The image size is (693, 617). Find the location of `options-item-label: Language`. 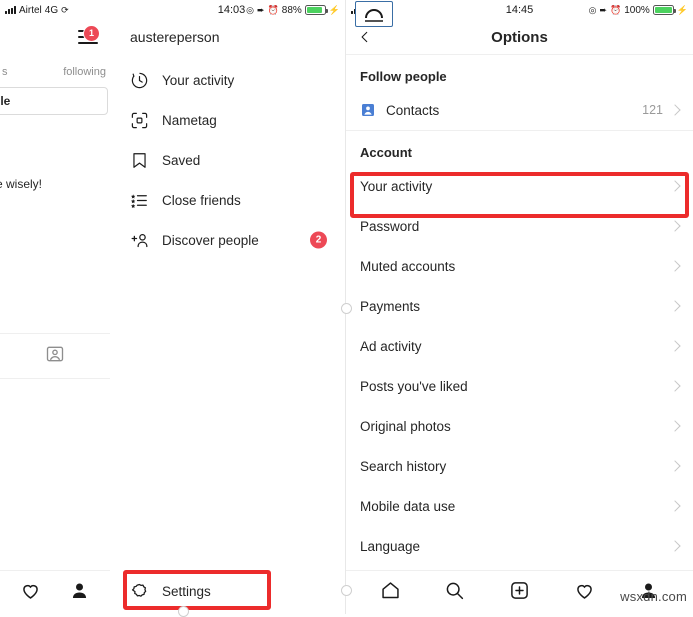

options-item-label: Language is located at coordinates (390, 546).